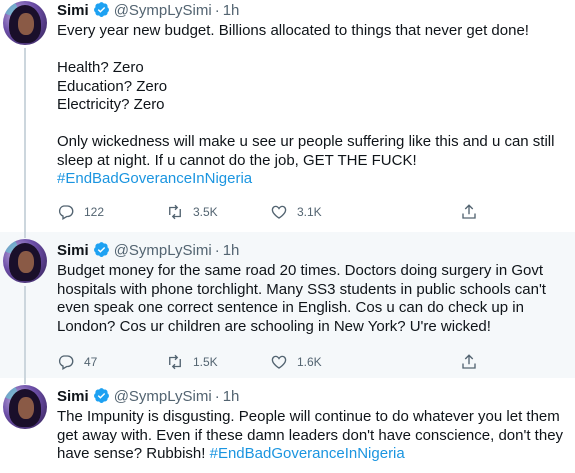 Image resolution: width=575 pixels, height=473 pixels. Describe the element at coordinates (94, 212) in the screenshot. I see `reply-count: 122` at that location.